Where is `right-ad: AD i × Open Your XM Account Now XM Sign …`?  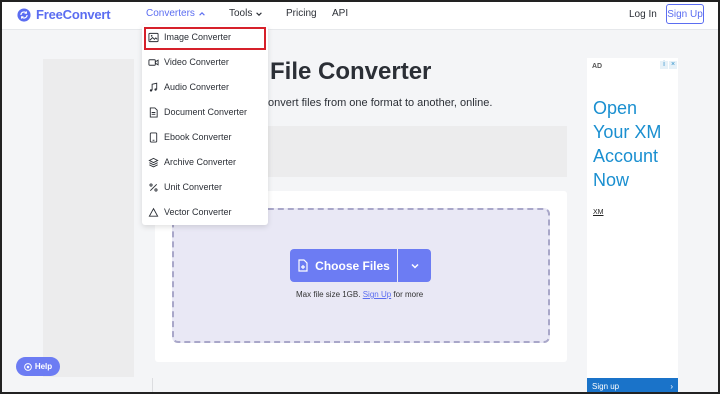
right-ad: AD i × Open Your XM Account Now XM Sign … is located at coordinates (632, 226).